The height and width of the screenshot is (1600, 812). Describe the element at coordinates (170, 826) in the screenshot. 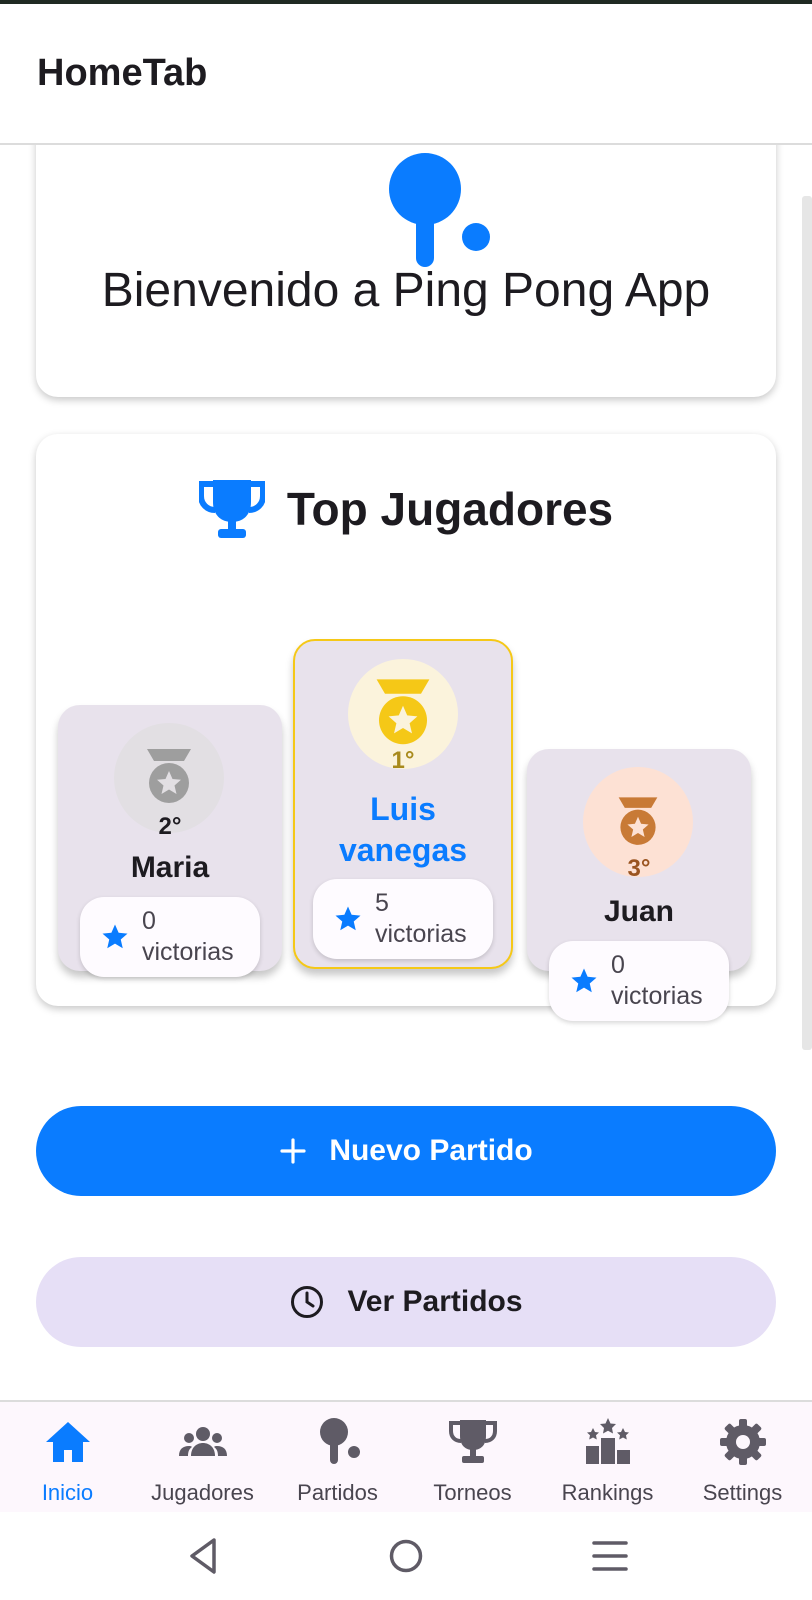

I see `rank-label: 2°` at that location.